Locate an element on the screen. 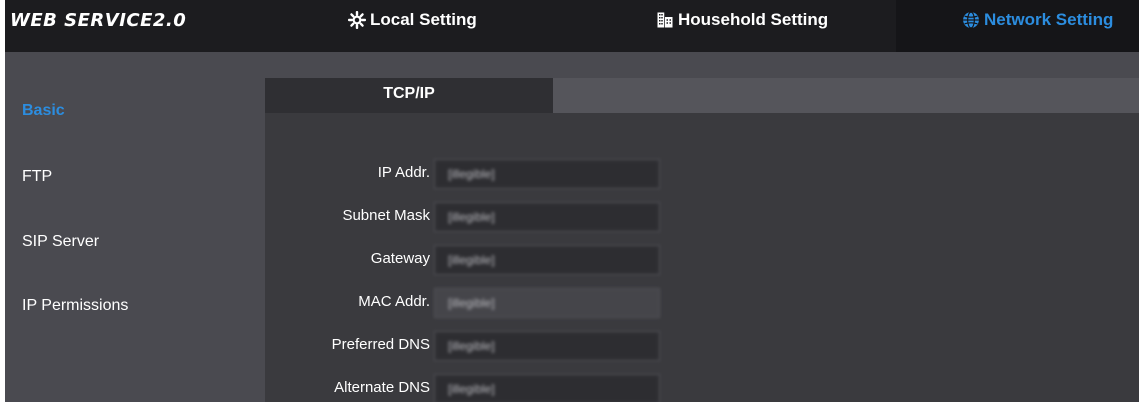  gateway-label: Gateway is located at coordinates (400, 258).